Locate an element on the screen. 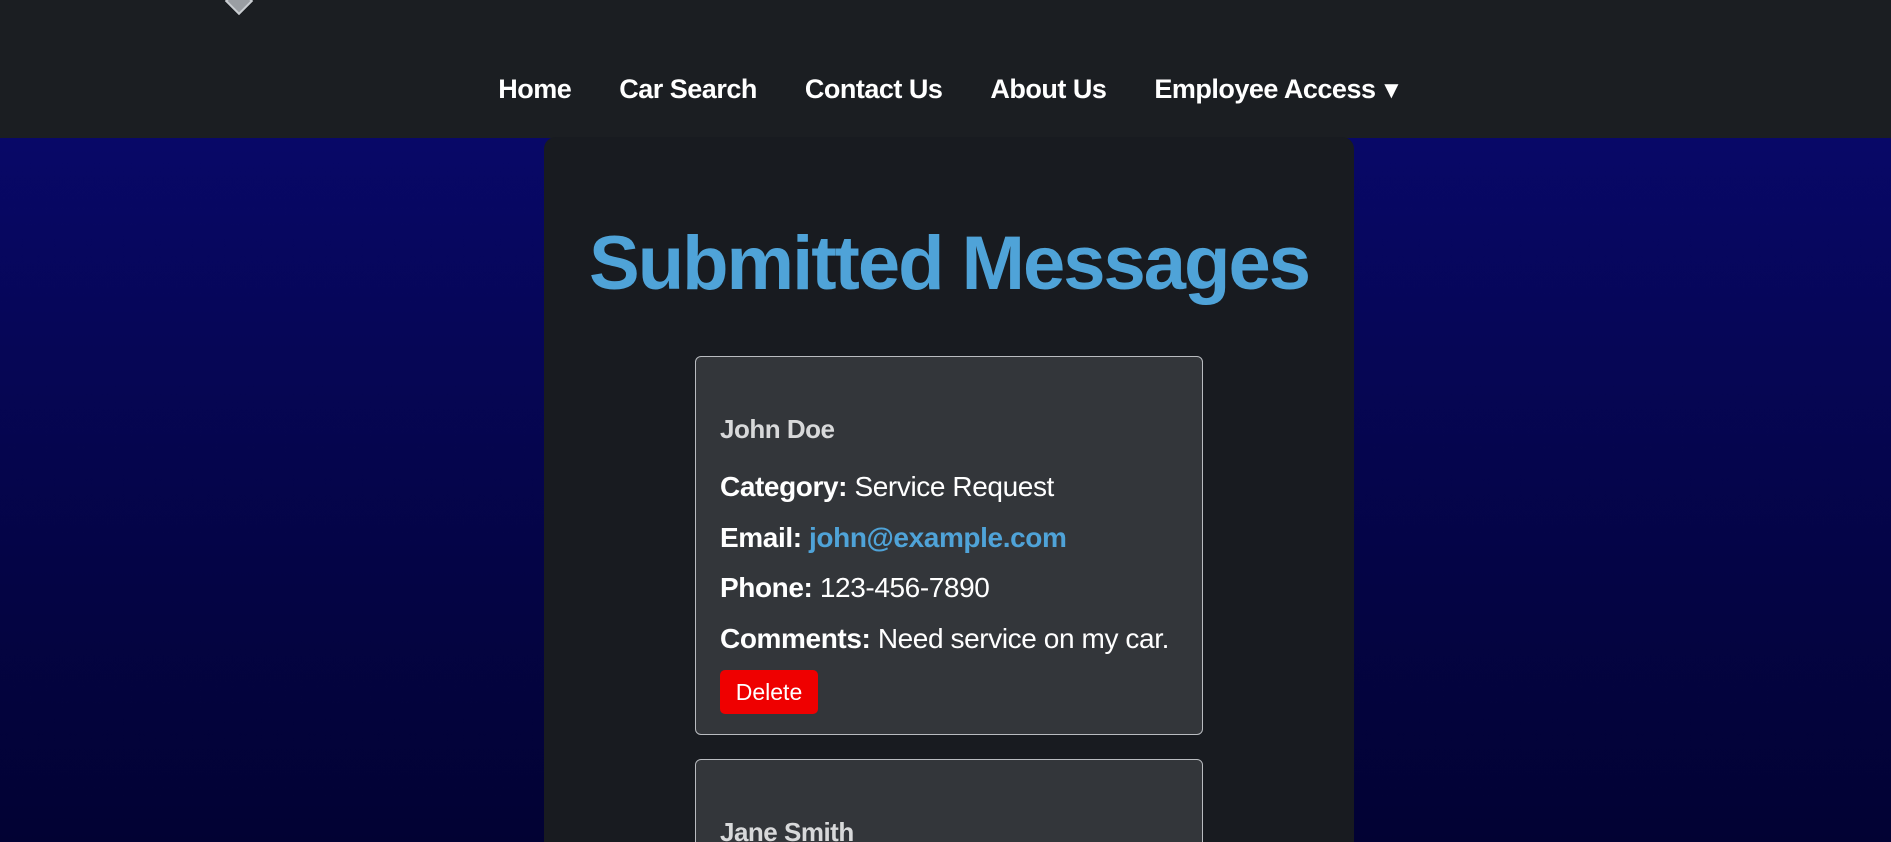 The width and height of the screenshot is (1891, 842). message-category: Category: Service Request is located at coordinates (887, 487).